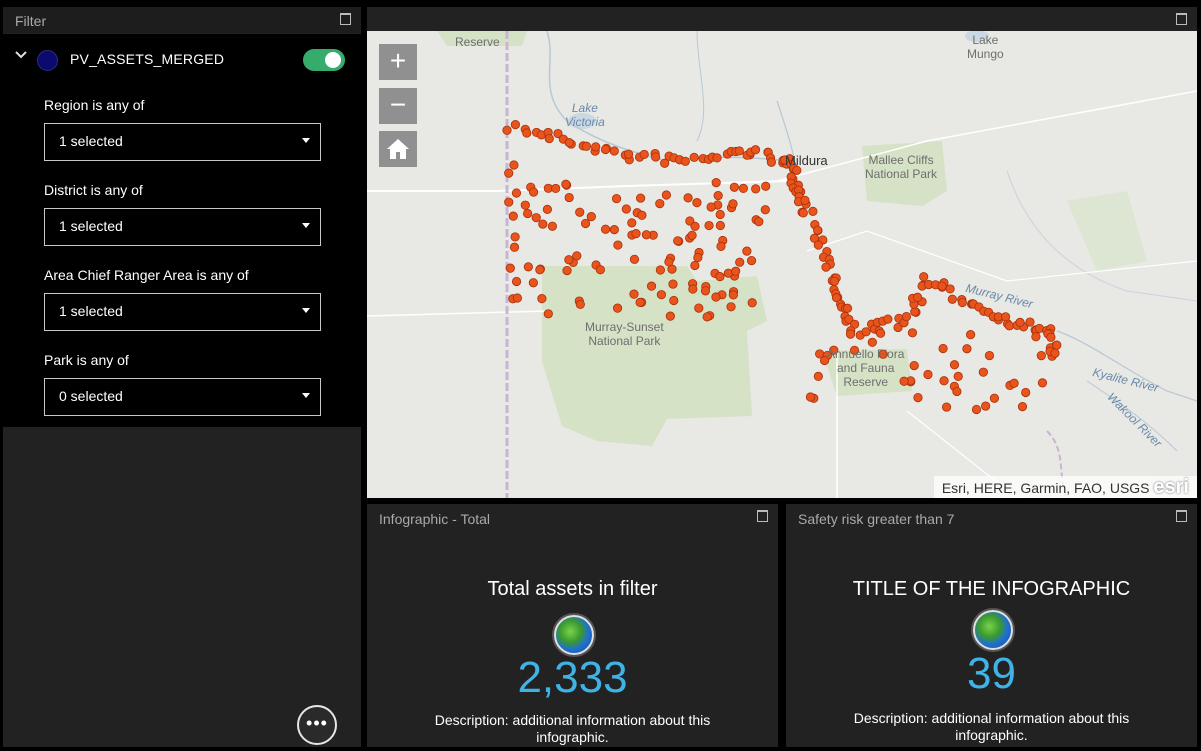 The height and width of the screenshot is (751, 1201). Describe the element at coordinates (47, 60) in the screenshot. I see `layer-symbol-icon` at that location.